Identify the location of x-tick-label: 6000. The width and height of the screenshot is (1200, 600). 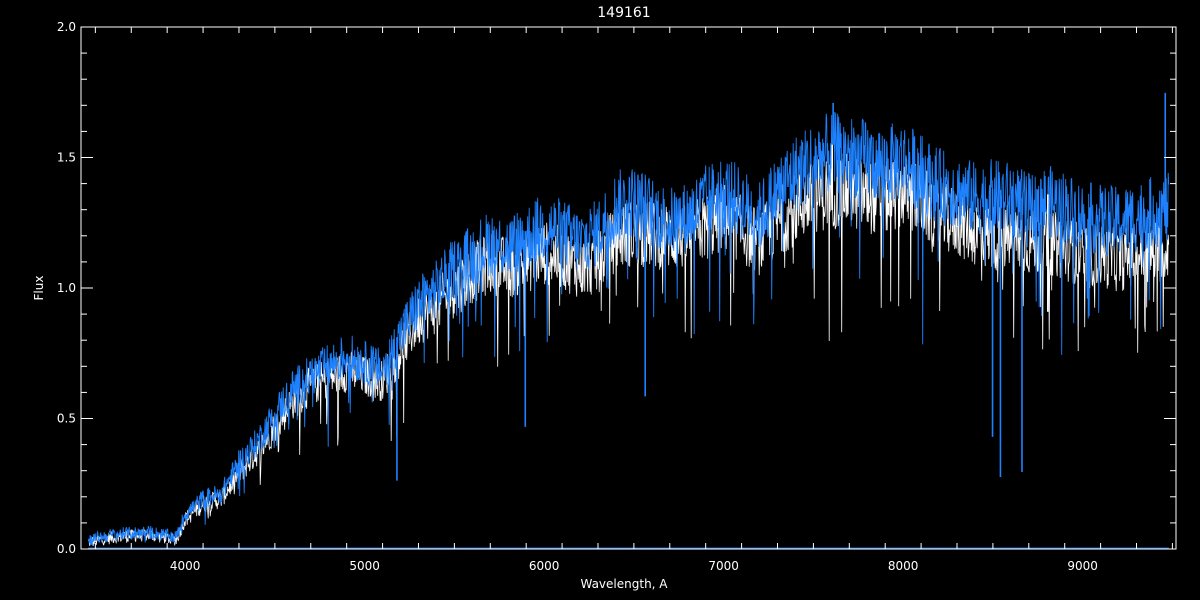
(544, 566).